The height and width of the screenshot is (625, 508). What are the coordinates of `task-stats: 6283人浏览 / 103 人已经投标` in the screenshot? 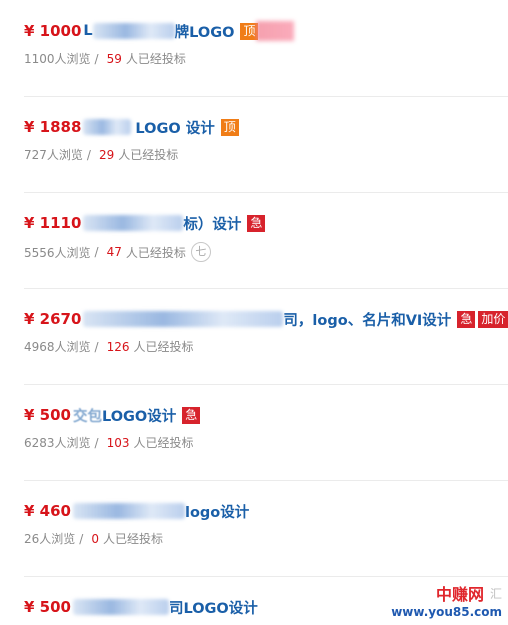 It's located at (109, 442).